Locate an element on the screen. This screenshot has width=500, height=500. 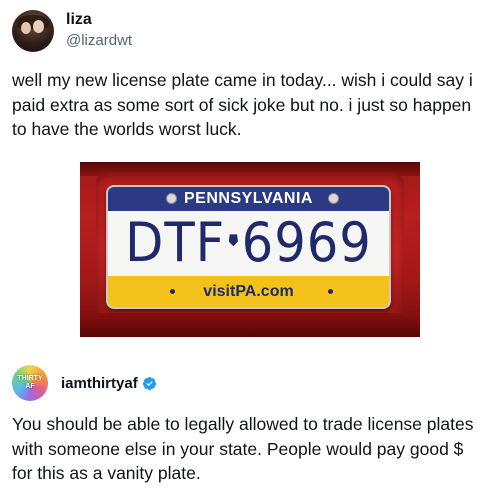
verified-badge-icon is located at coordinates (149, 383).